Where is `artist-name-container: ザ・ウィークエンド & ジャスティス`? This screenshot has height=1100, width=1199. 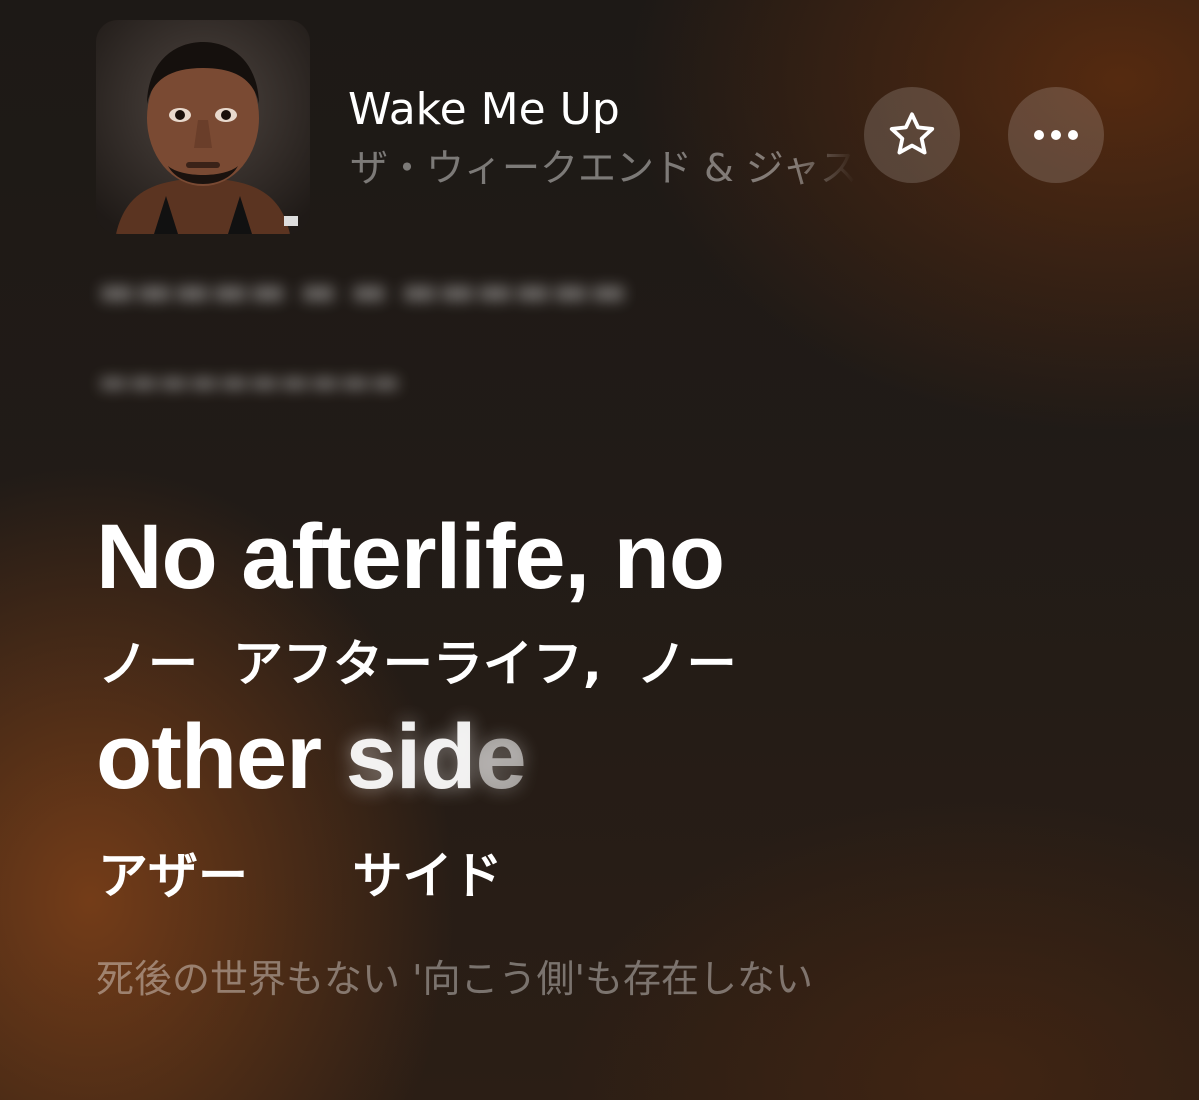
artist-name-container: ザ・ウィークエンド & ジャスティス is located at coordinates (602, 168).